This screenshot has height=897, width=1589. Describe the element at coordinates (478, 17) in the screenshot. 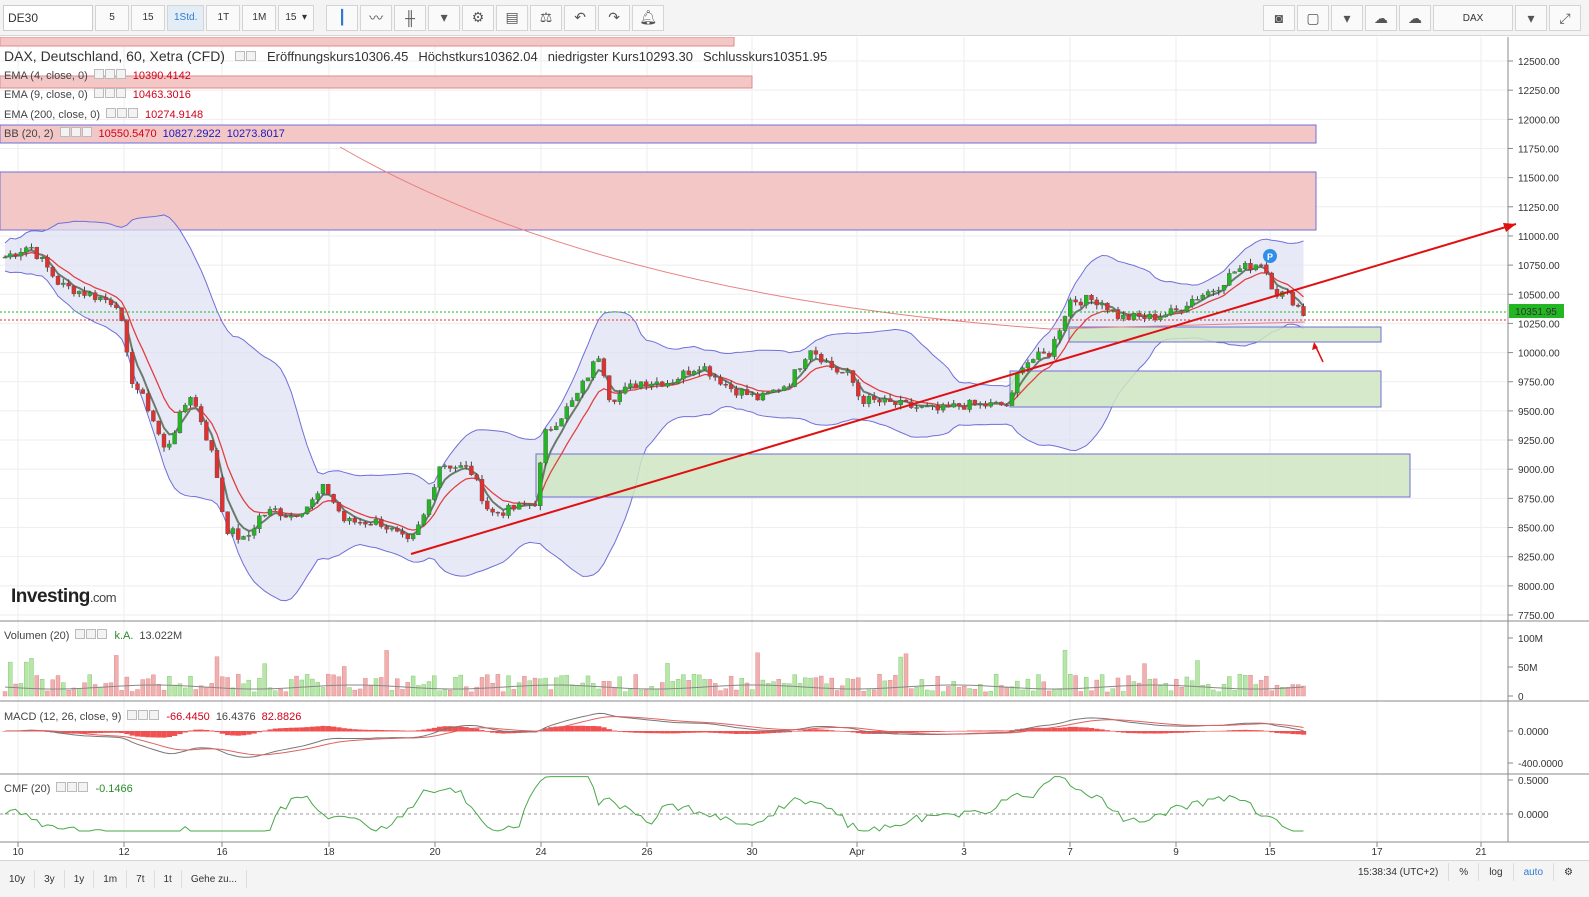

I see `gear-icon: ⚙` at that location.